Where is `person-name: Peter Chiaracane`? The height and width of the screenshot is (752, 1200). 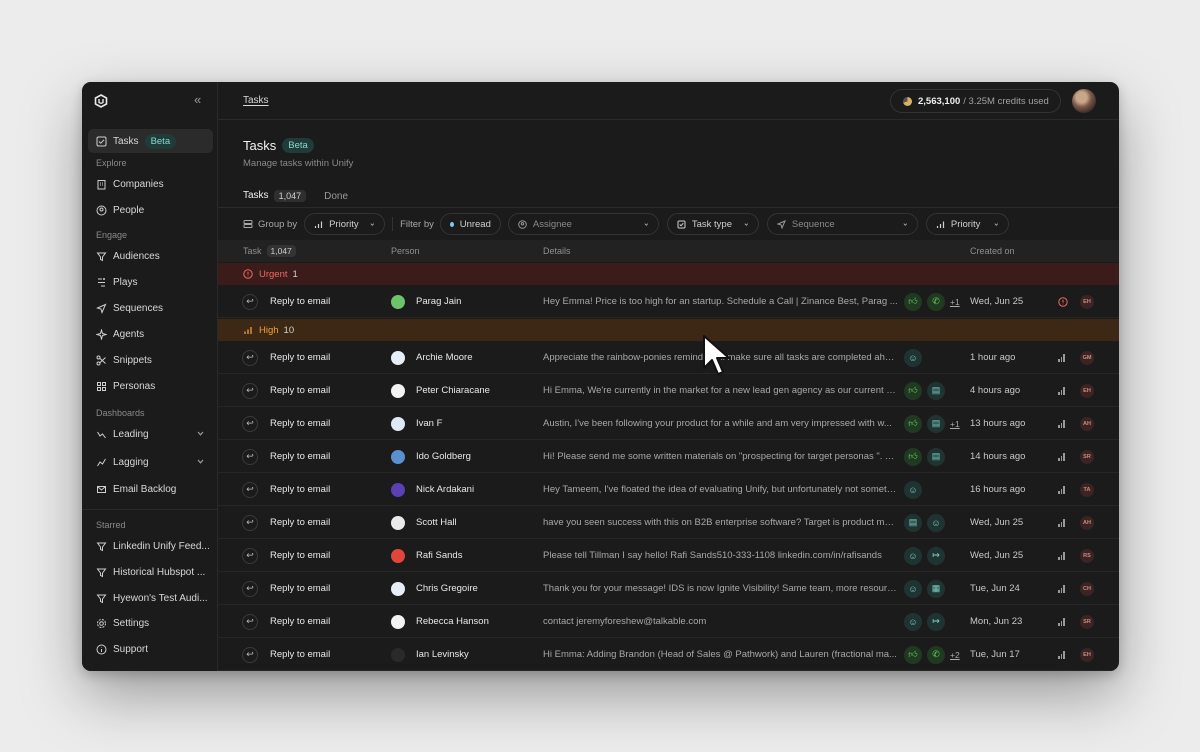 person-name: Peter Chiaracane is located at coordinates (453, 390).